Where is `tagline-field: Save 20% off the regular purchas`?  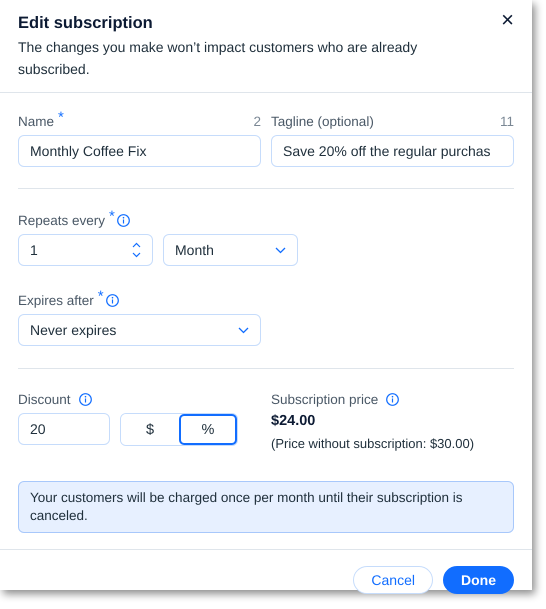 tagline-field: Save 20% off the regular purchas is located at coordinates (392, 151).